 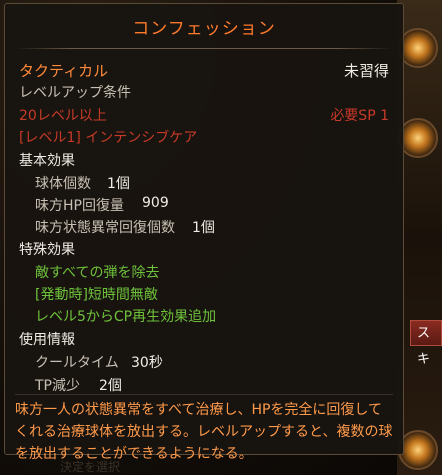 I want to click on usage-value: 2個, so click(x=110, y=386).